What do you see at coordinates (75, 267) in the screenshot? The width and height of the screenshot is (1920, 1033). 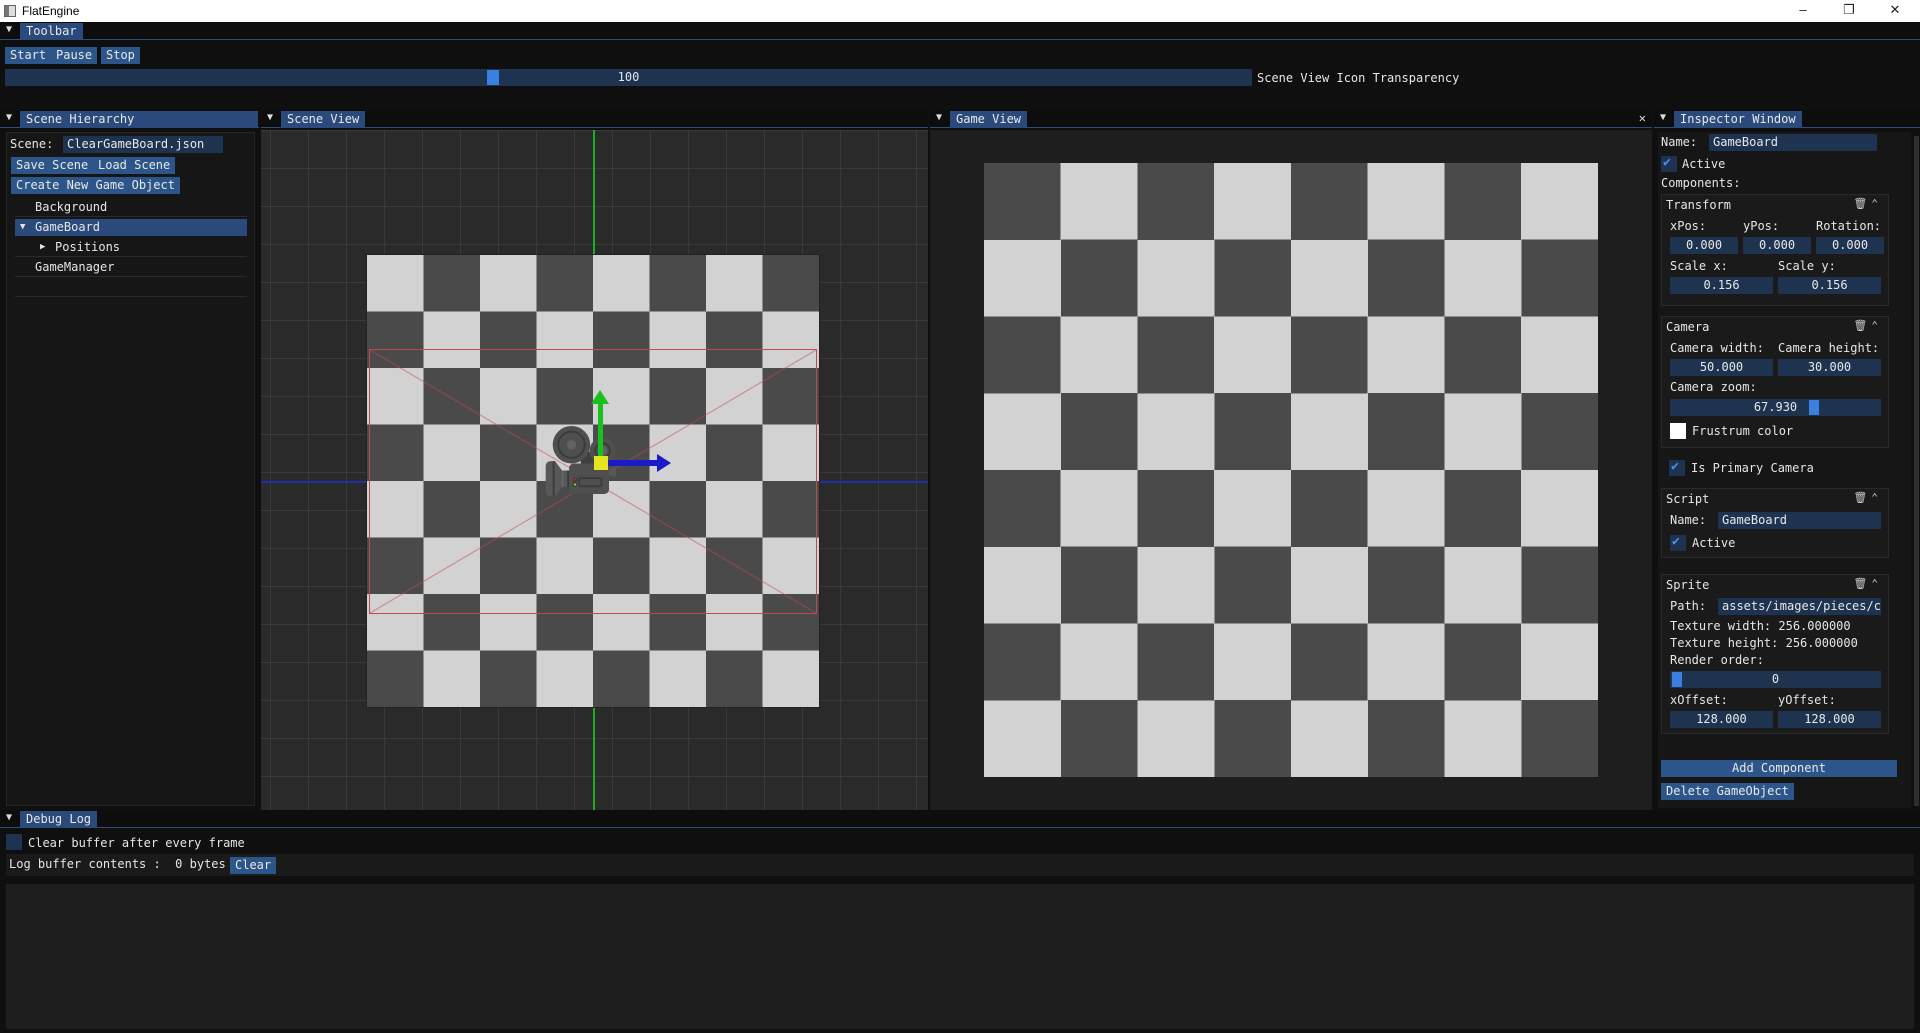 I see `tree-item-label: GameManager` at bounding box center [75, 267].